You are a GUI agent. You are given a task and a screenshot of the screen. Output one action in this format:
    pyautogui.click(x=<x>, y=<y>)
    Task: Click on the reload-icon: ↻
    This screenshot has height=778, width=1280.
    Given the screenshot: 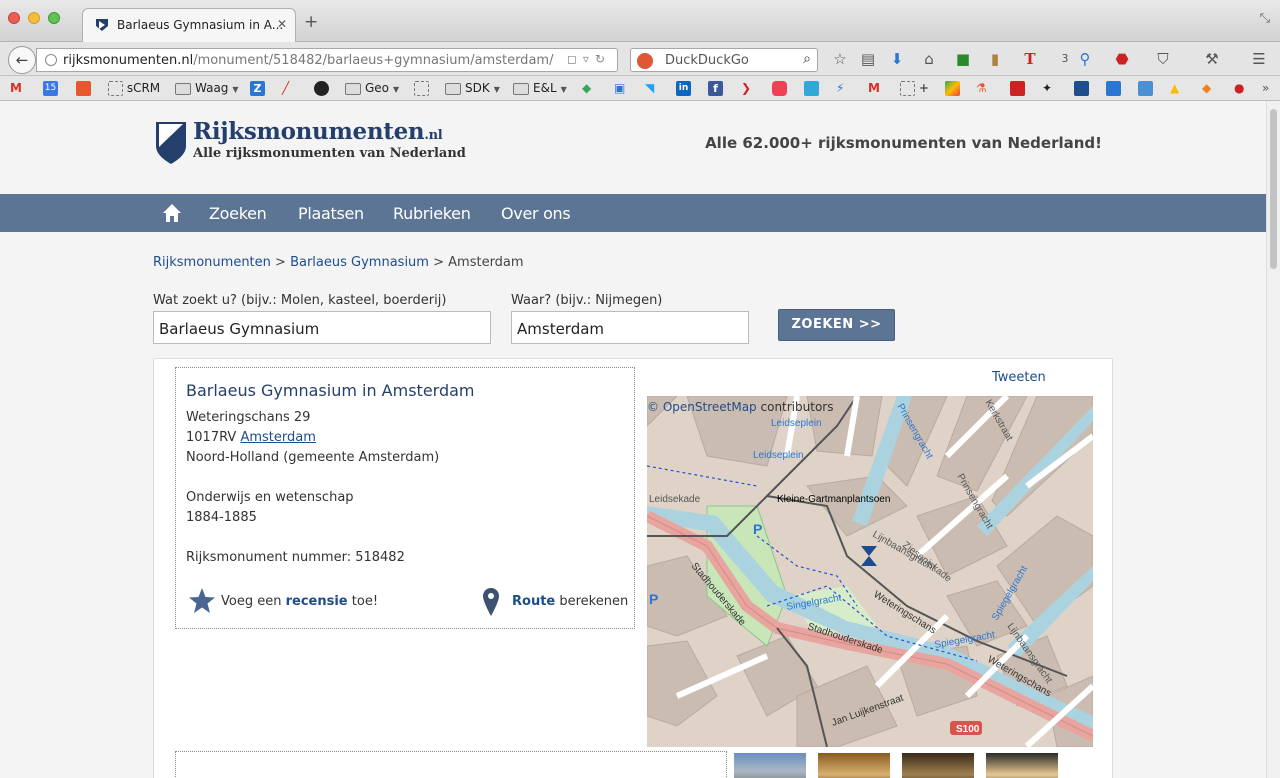 What is the action you would take?
    pyautogui.click(x=603, y=59)
    